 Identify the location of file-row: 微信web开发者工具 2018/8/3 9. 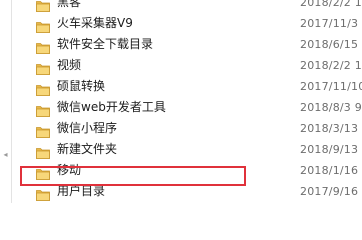
(187, 107).